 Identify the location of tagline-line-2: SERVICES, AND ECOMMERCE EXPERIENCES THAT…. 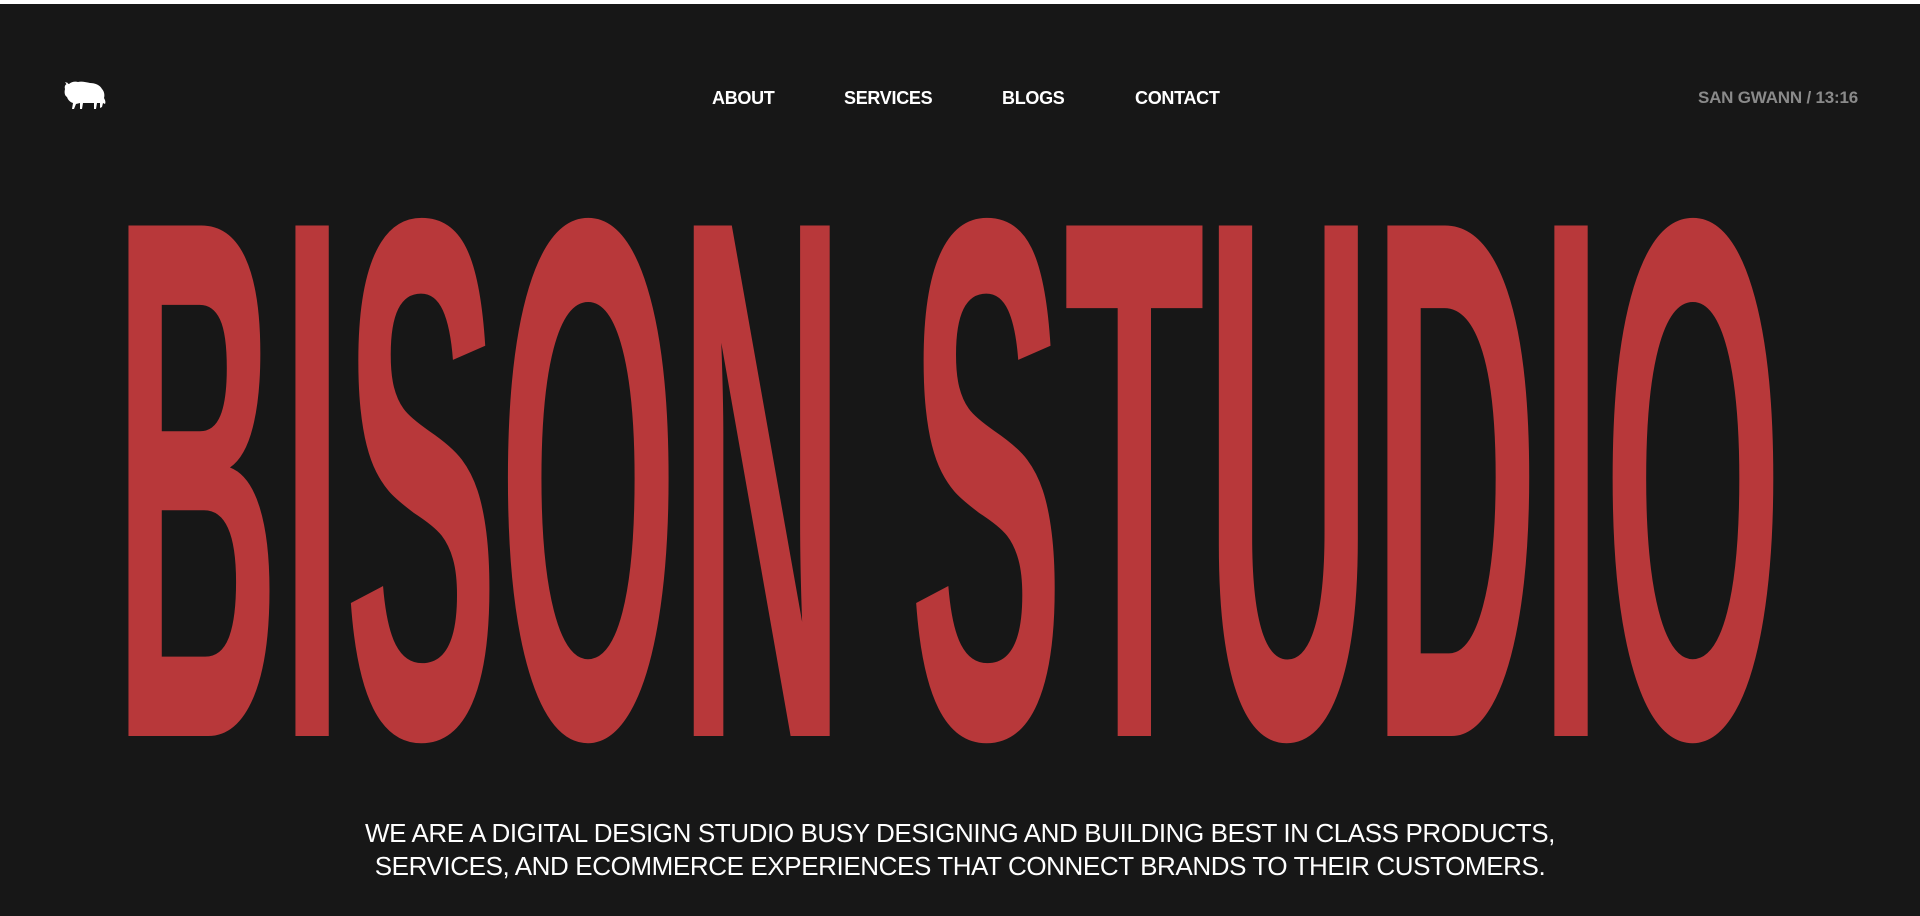
(960, 866).